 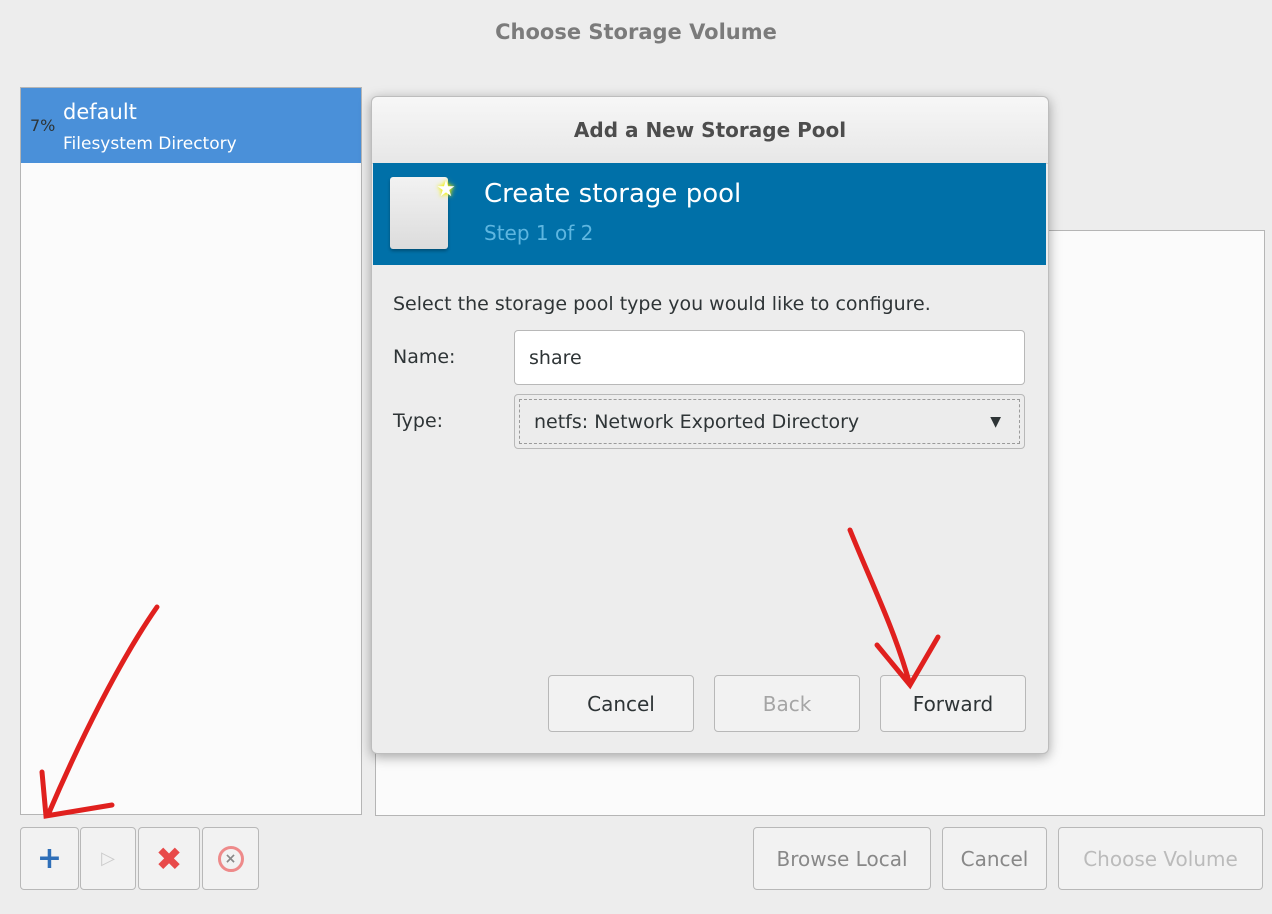 What do you see at coordinates (99, 711) in the screenshot?
I see `annotation-arrow-add` at bounding box center [99, 711].